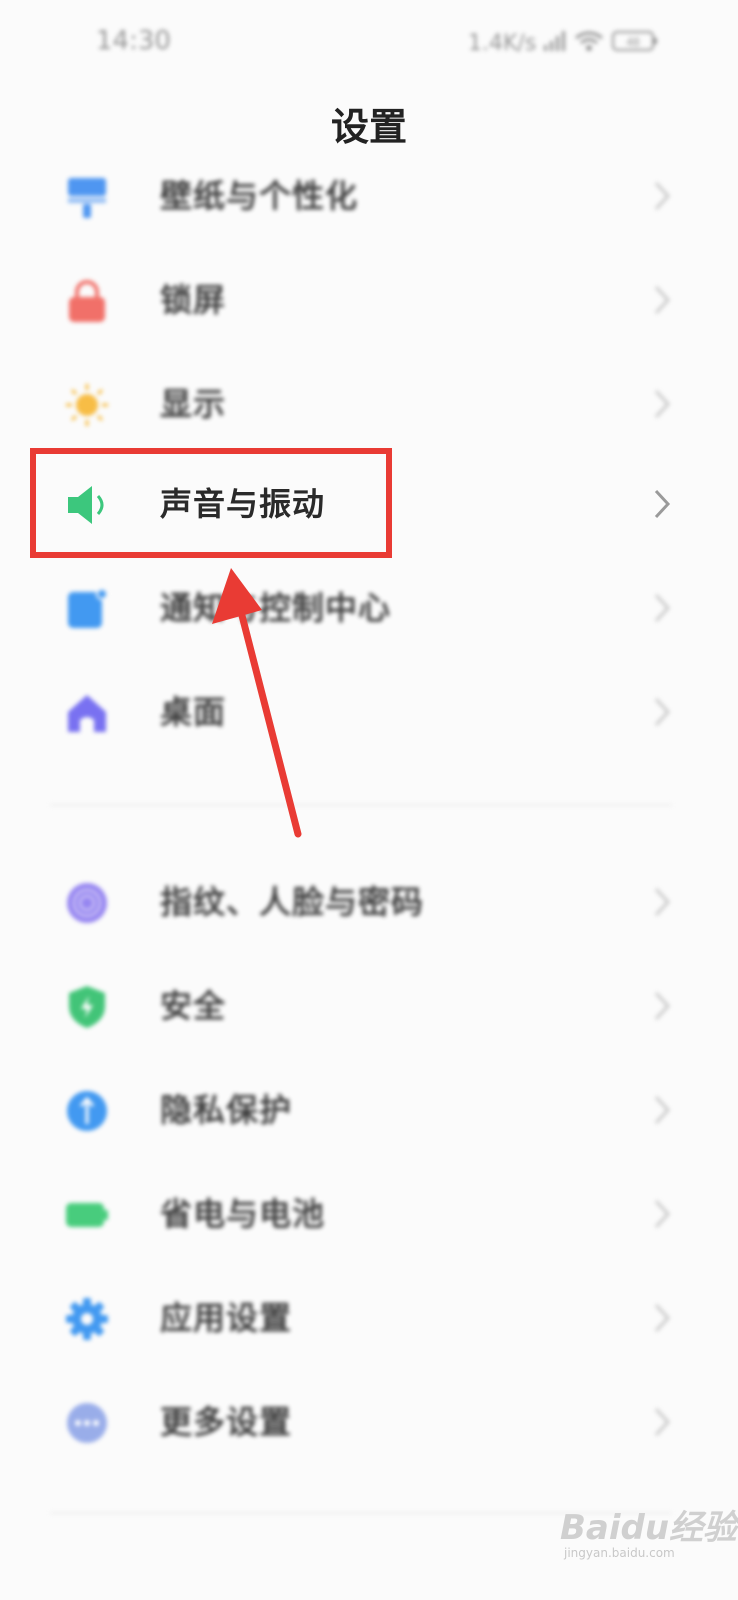  Describe the element at coordinates (87, 197) in the screenshot. I see `wallpaper-icon` at that location.